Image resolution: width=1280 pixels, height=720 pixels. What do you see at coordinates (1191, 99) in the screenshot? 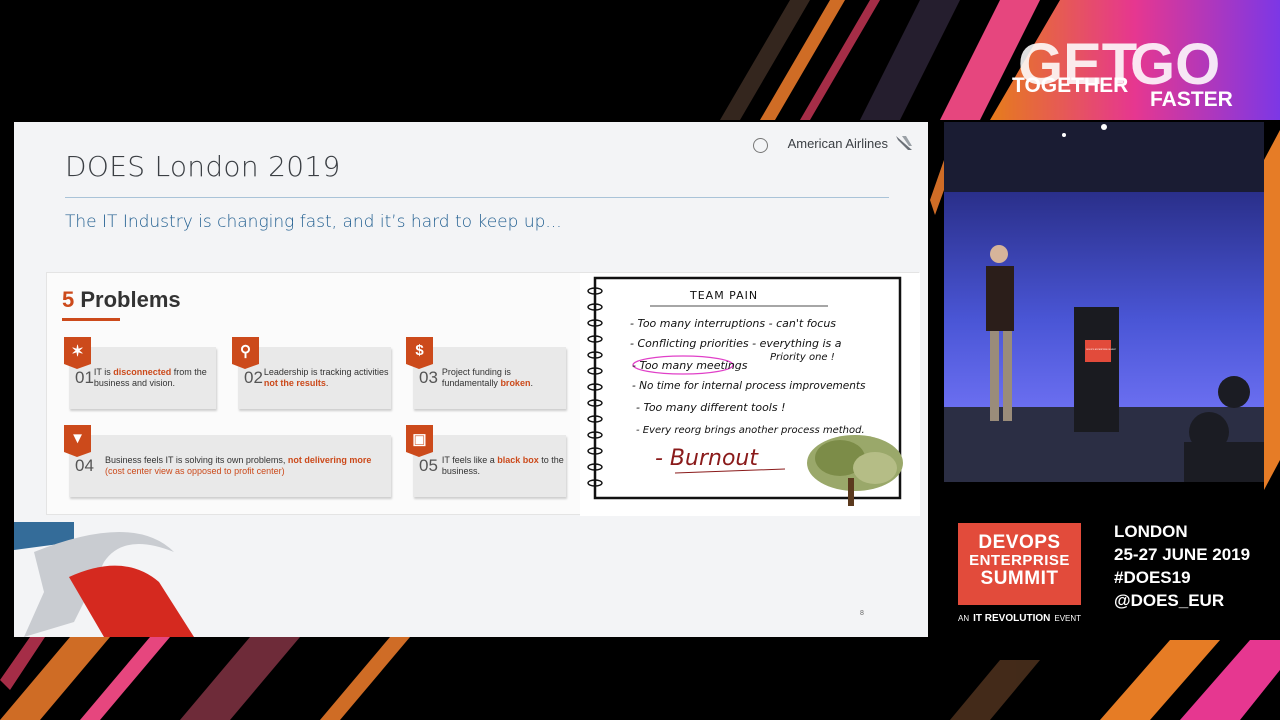
I see `banner-faster: FASTER` at bounding box center [1191, 99].